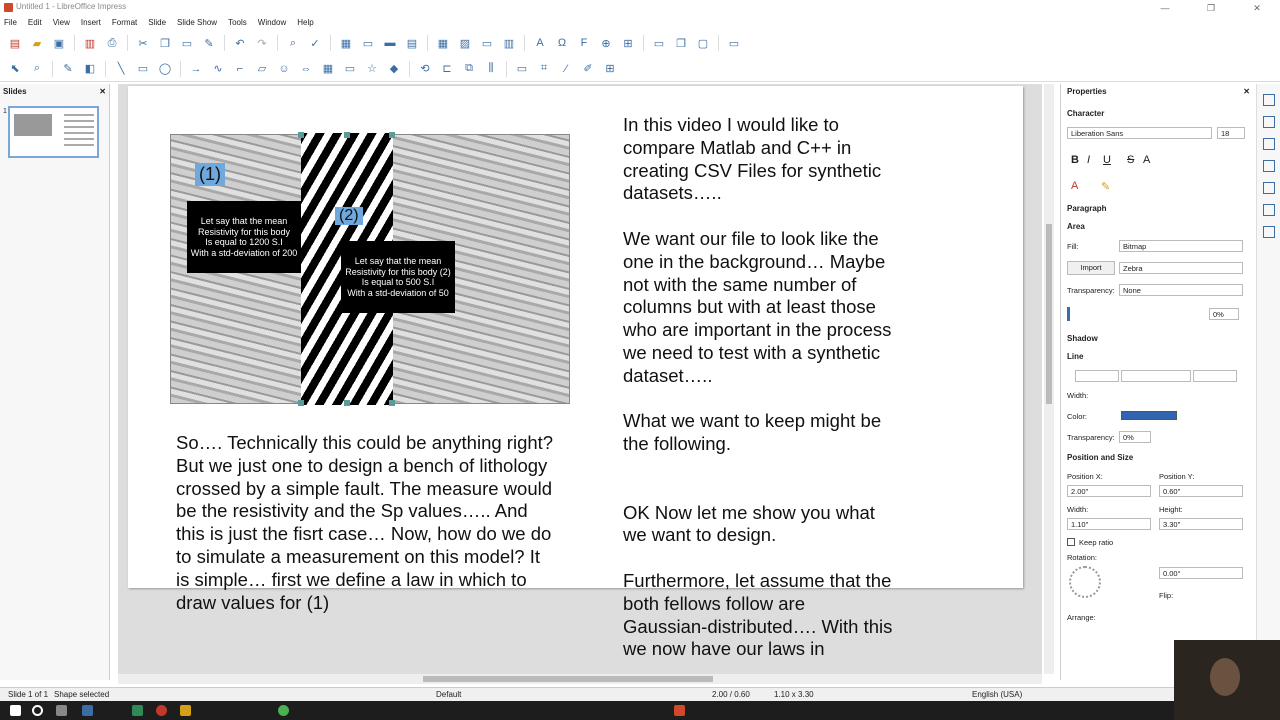  Describe the element at coordinates (544, 69) in the screenshot. I see `crop-icon: ⌗` at that location.